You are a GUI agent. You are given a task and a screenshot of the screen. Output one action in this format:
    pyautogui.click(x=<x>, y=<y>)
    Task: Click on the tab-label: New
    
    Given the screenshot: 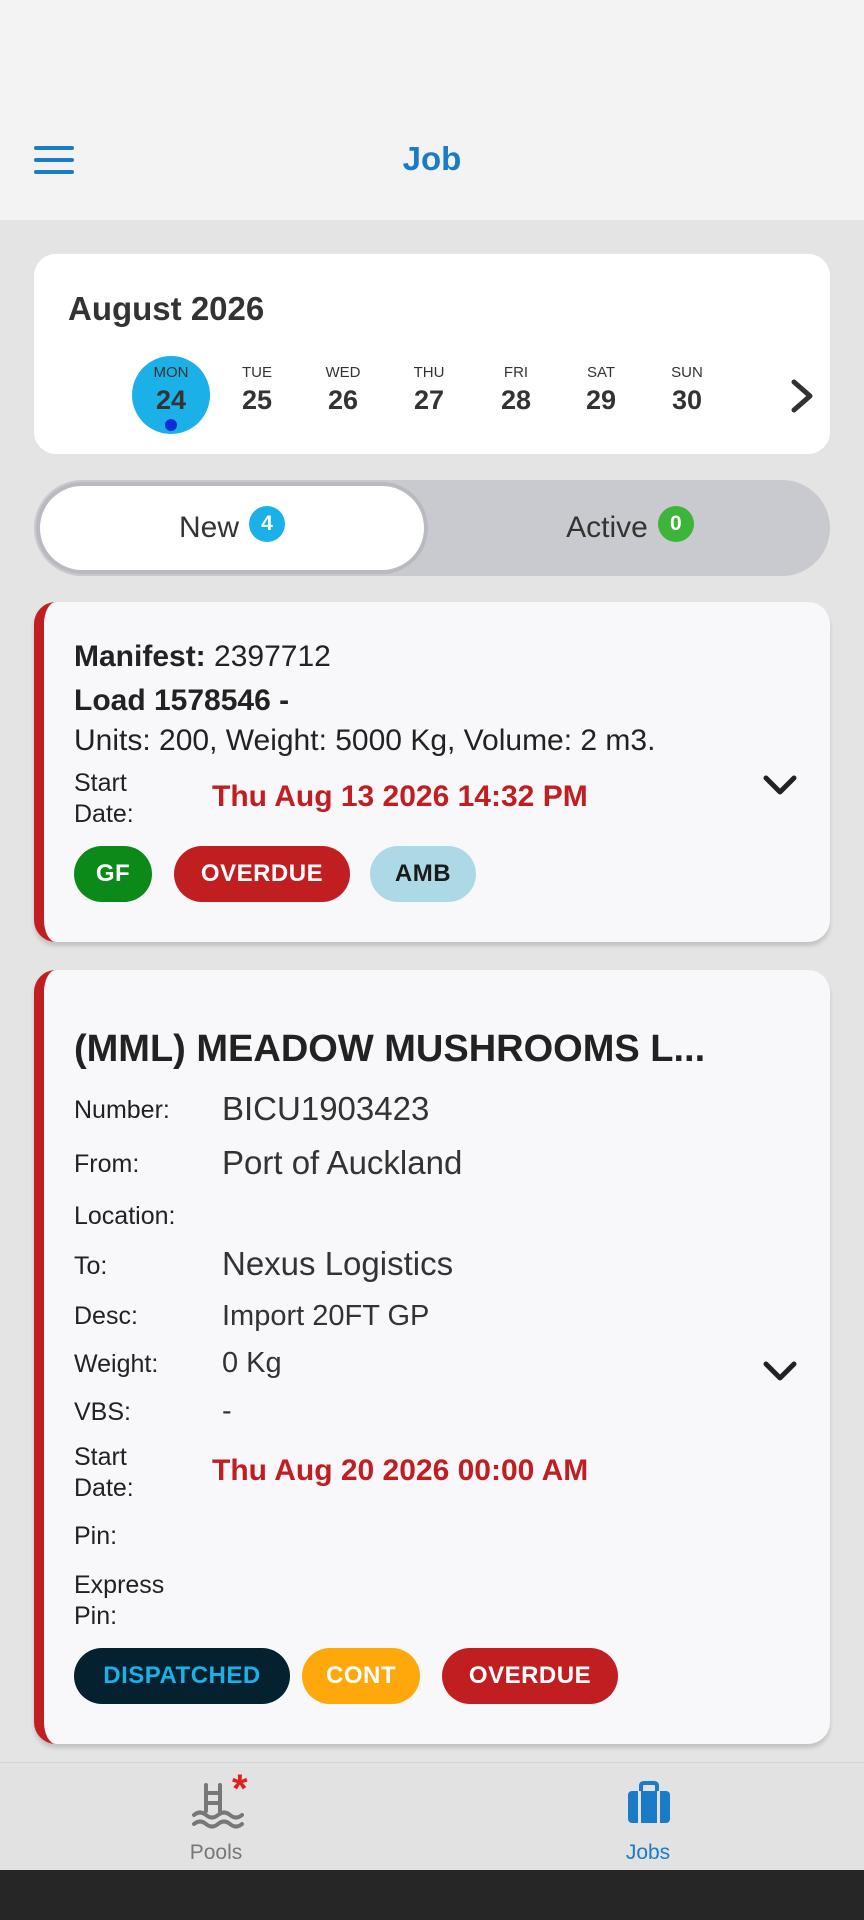 What is the action you would take?
    pyautogui.click(x=208, y=527)
    